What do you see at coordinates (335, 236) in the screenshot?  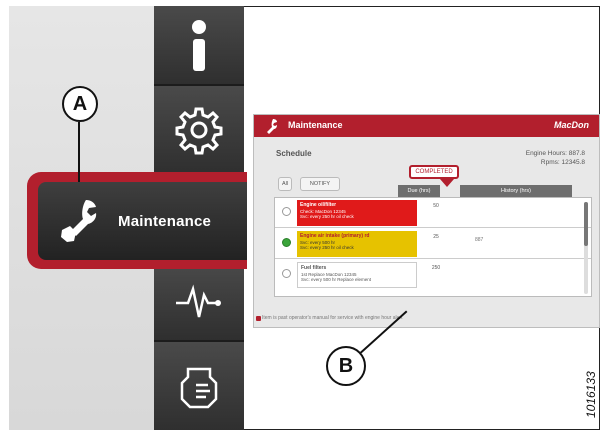 I see `task-title: Engine air intake (primary) rd` at bounding box center [335, 236].